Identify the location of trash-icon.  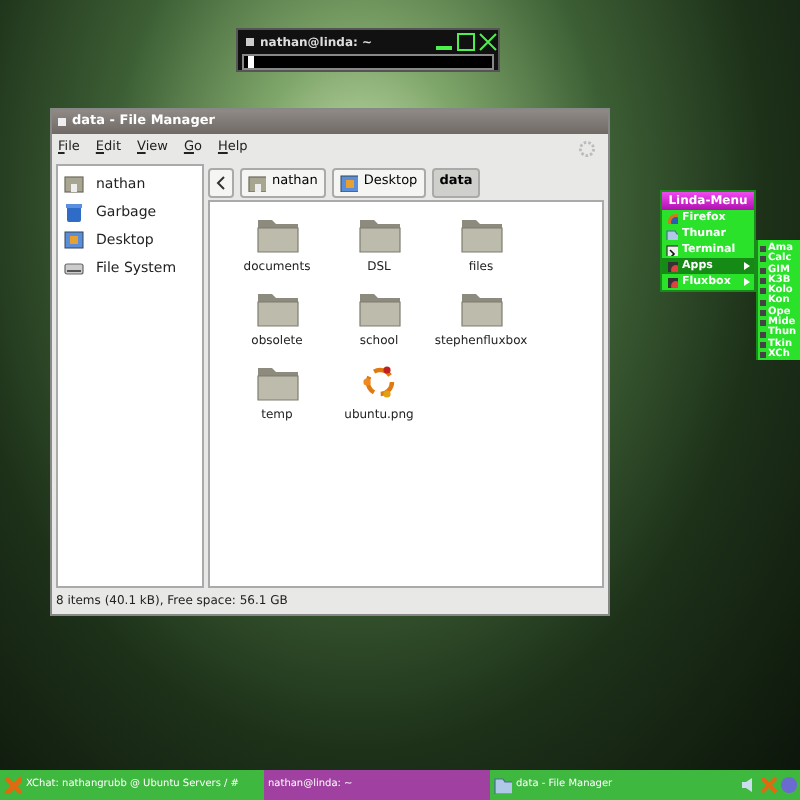
(74, 212).